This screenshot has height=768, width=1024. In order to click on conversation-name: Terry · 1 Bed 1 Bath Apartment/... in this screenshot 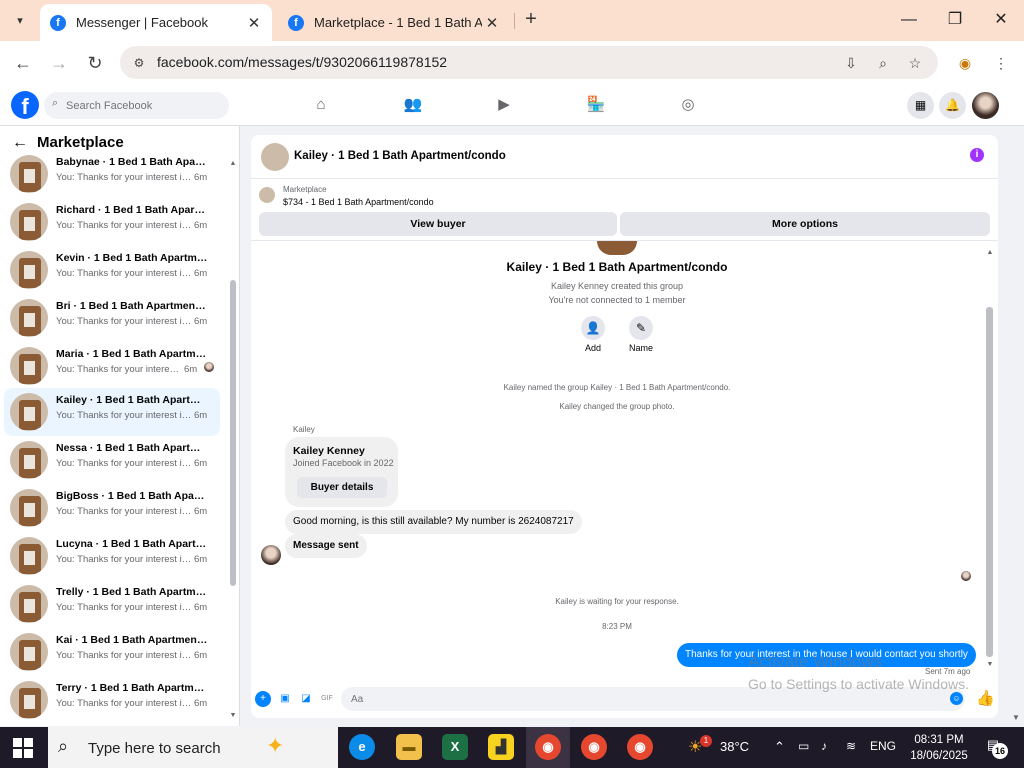, I will do `click(132, 688)`.